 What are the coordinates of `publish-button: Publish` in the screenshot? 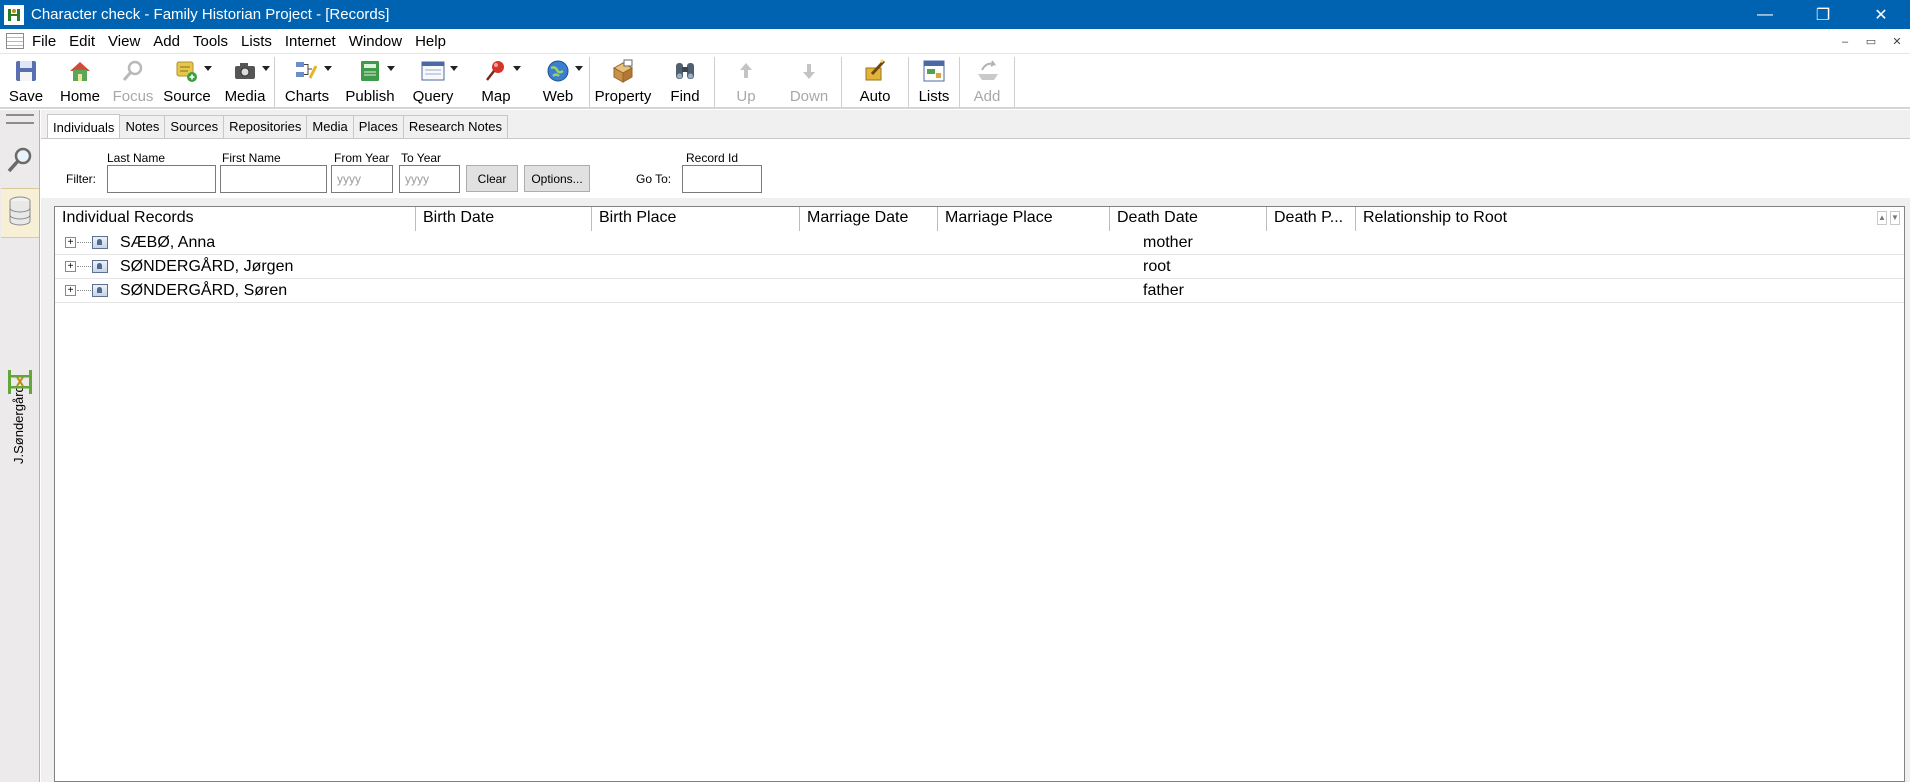 It's located at (370, 81).